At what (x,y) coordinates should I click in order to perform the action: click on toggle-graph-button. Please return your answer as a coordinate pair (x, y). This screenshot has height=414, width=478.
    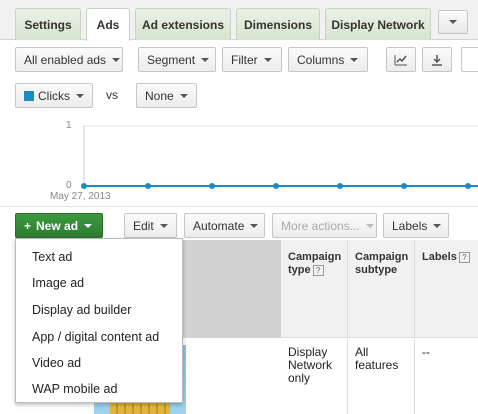
    Looking at the image, I should click on (401, 59).